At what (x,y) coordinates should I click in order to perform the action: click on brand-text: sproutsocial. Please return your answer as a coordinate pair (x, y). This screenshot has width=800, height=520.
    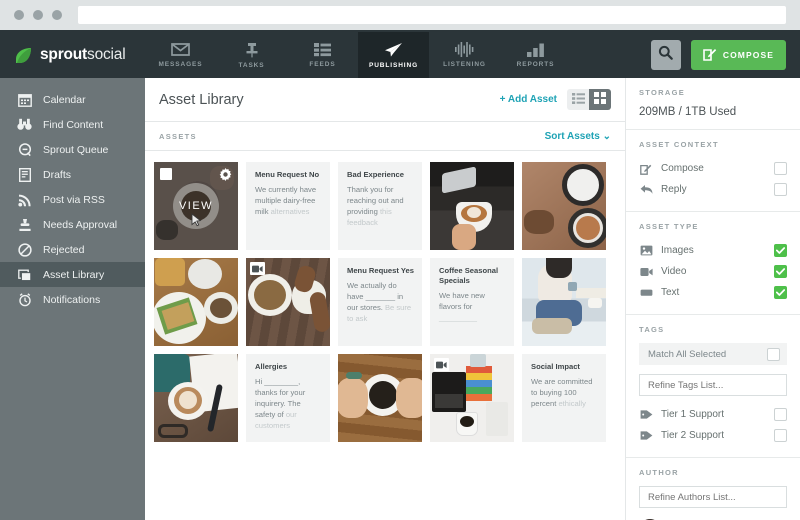
    Looking at the image, I should click on (83, 55).